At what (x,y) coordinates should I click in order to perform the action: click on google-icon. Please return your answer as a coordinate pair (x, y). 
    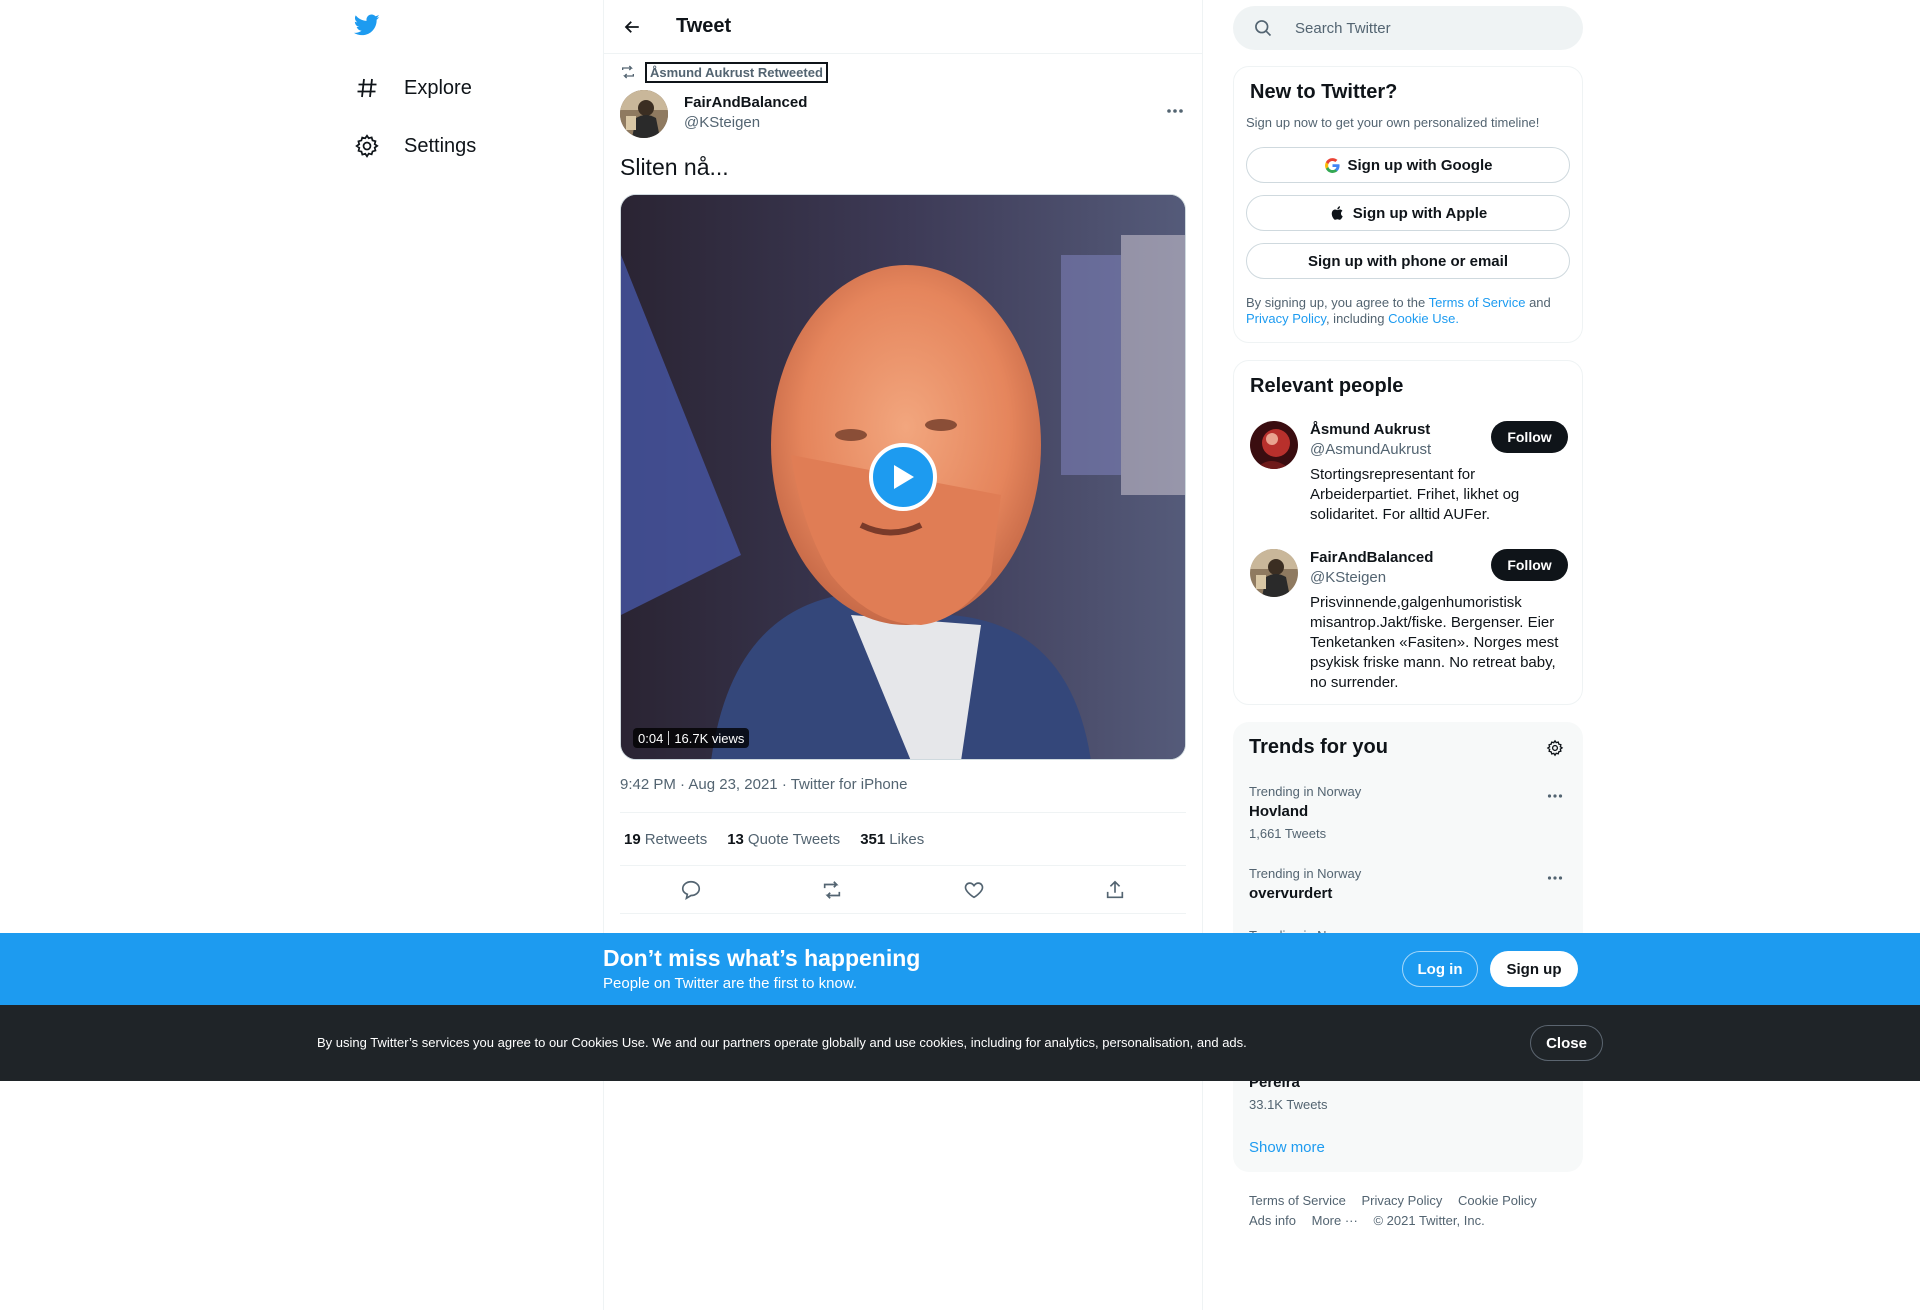
    Looking at the image, I should click on (1333, 165).